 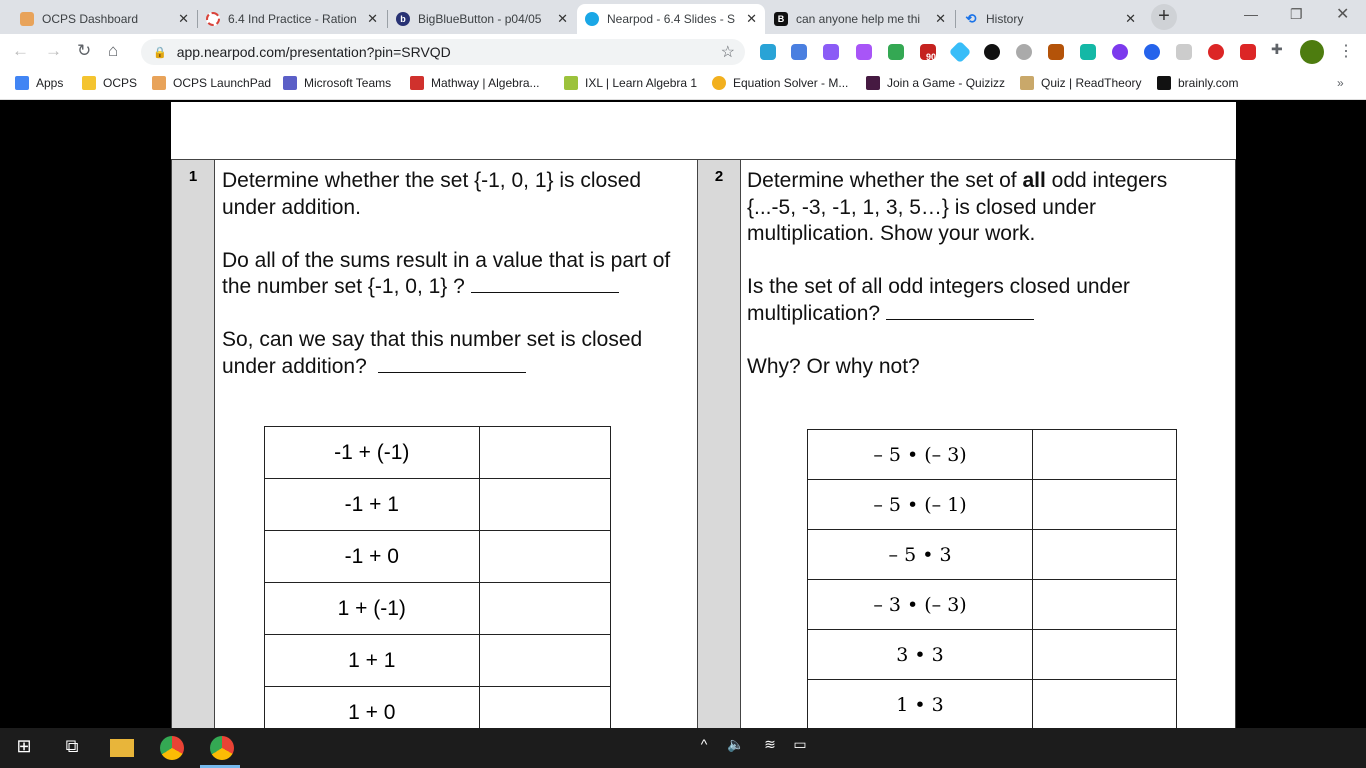 I want to click on wifi-icon: ≋, so click(x=770, y=748).